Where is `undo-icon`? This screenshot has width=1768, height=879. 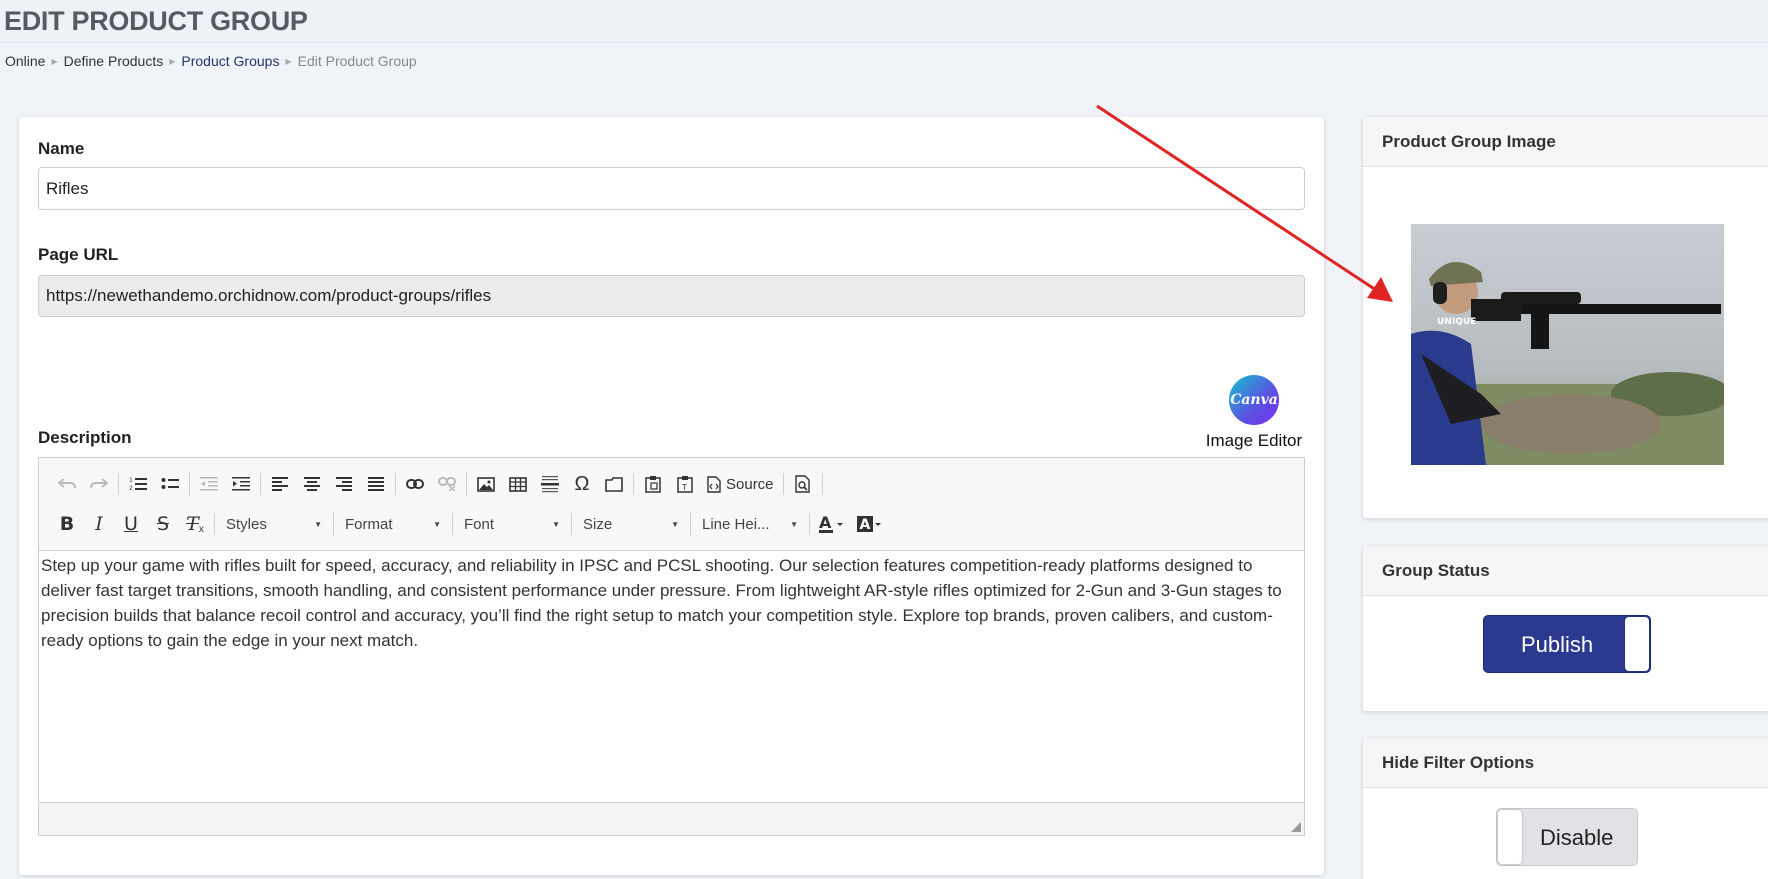 undo-icon is located at coordinates (67, 484).